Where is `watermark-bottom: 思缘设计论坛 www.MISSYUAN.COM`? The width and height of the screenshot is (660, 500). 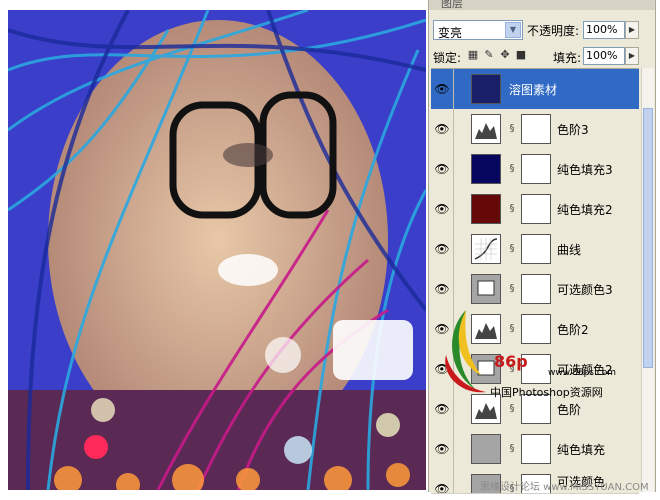 watermark-bottom: 思缘设计论坛 www.MISSYUAN.COM is located at coordinates (564, 487).